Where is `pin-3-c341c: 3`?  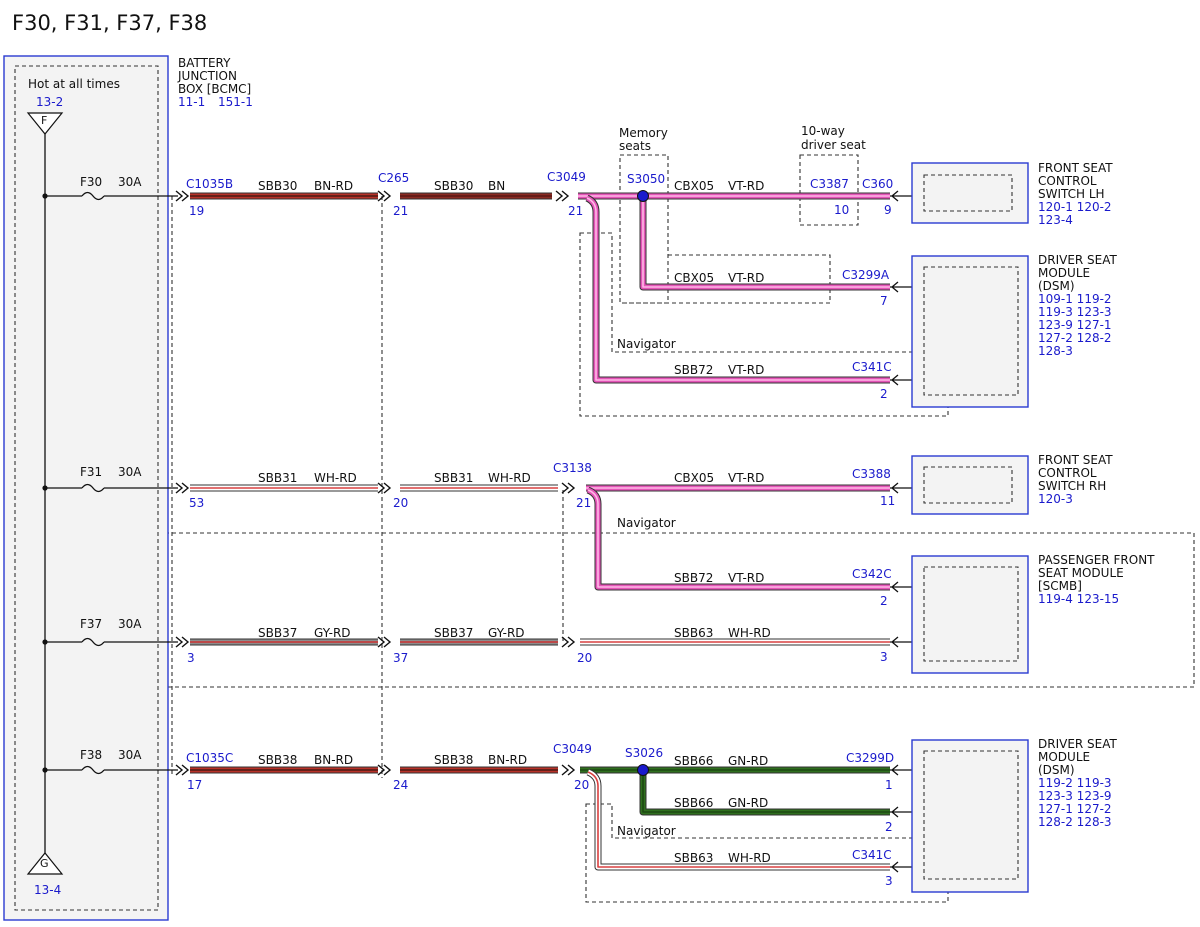 pin-3-c341c: 3 is located at coordinates (889, 881).